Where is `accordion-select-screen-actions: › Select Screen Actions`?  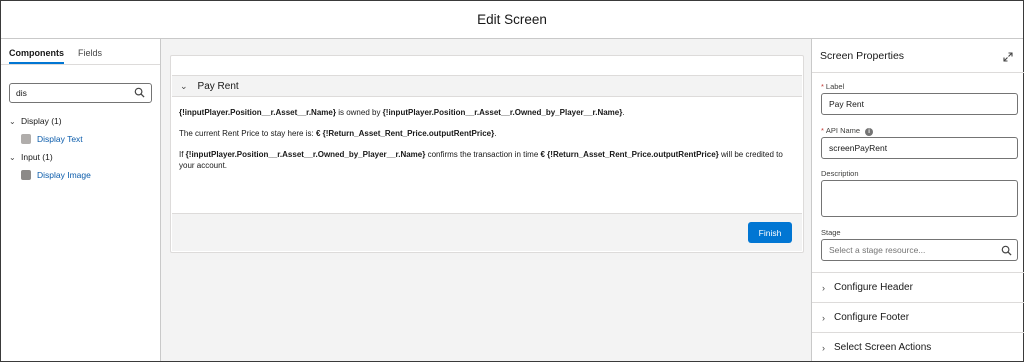
accordion-select-screen-actions: › Select Screen Actions is located at coordinates (918, 347).